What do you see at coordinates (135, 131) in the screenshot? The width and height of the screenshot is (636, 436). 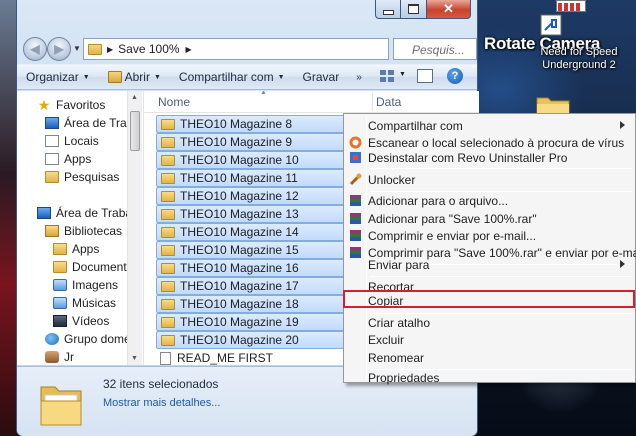 I see `scroll-thumb` at bounding box center [135, 131].